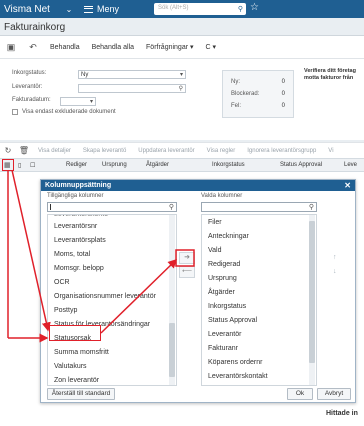 The width and height of the screenshot is (364, 426). What do you see at coordinates (8, 150) in the screenshot?
I see `refresh-icon: ↻` at bounding box center [8, 150].